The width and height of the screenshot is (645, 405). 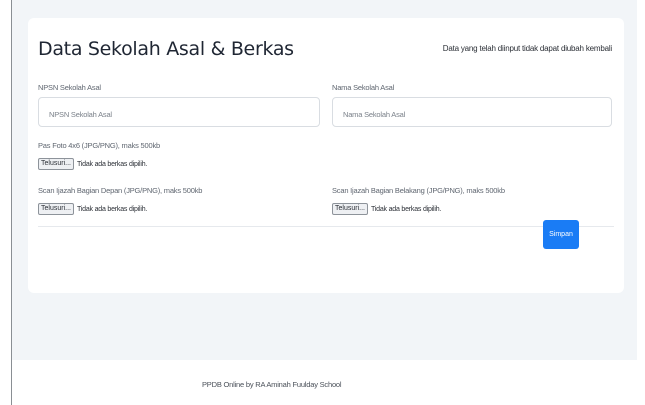 What do you see at coordinates (99, 145) in the screenshot?
I see `photo-label: Pas Foto 4x6 (JPG/PNG), maks 500kb` at bounding box center [99, 145].